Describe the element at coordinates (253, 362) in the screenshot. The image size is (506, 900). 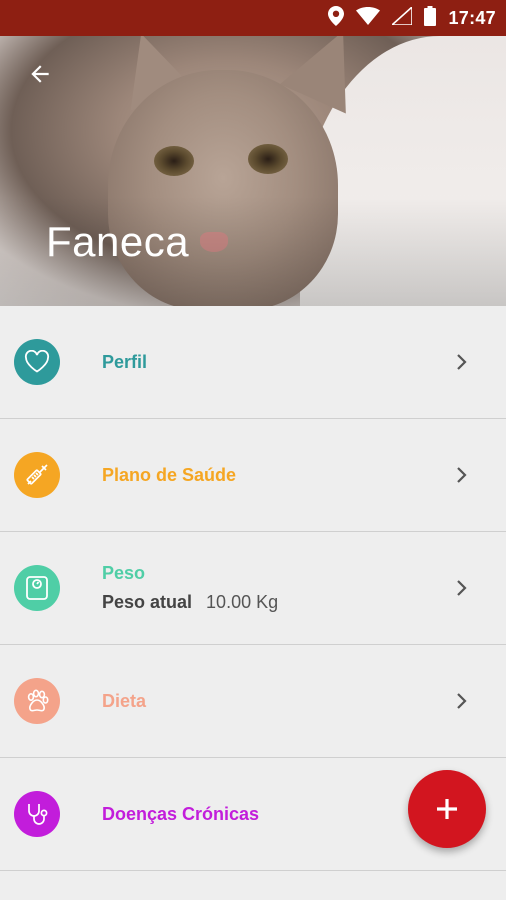
I see `menu-item-perfil: Perfil` at that location.